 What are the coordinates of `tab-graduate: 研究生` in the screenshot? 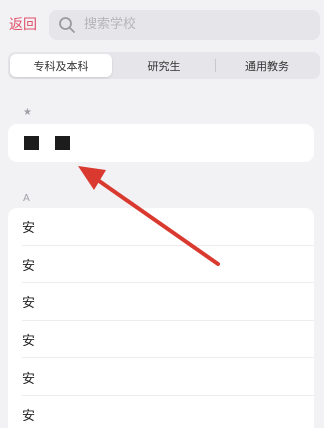 It's located at (164, 65).